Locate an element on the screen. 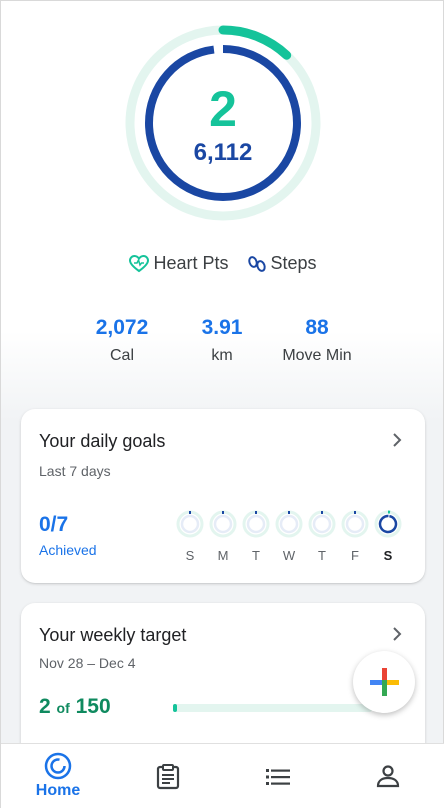  metric-calories-value: 2,072 is located at coordinates (122, 327).